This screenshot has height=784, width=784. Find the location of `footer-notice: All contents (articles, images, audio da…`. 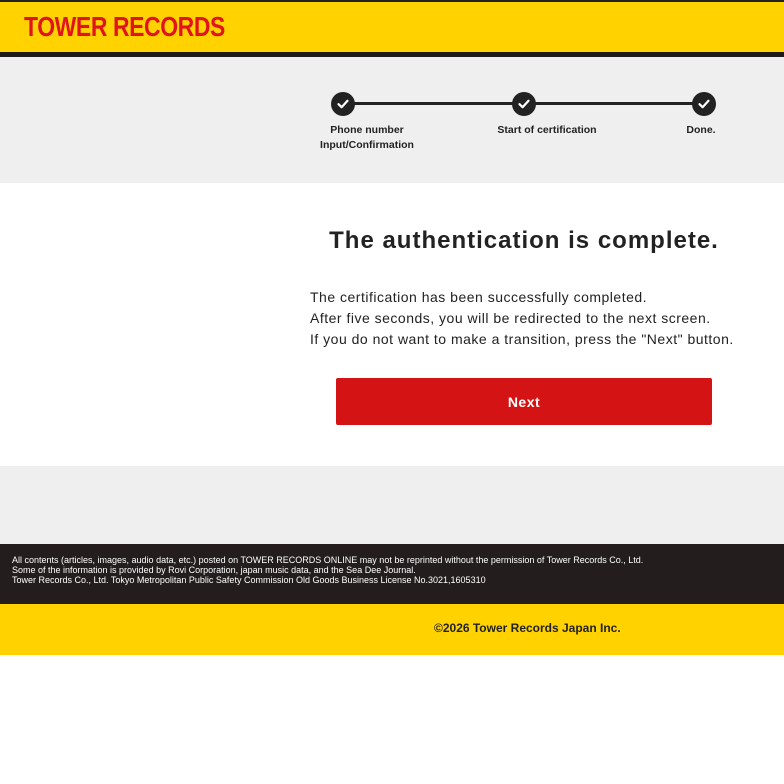

footer-notice: All contents (articles, images, audio da… is located at coordinates (392, 574).